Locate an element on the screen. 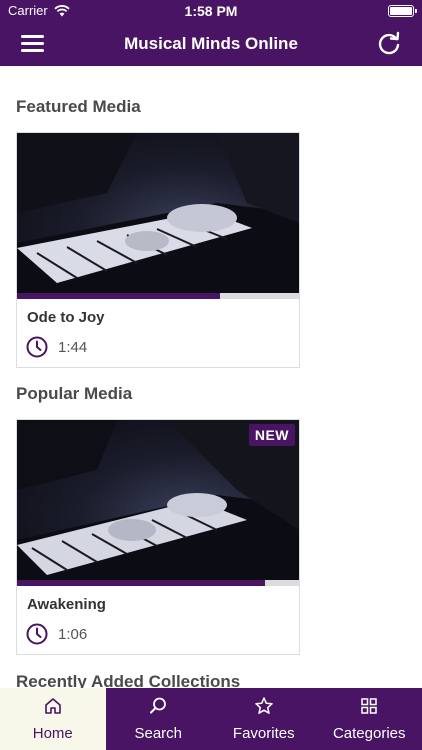 Image resolution: width=422 pixels, height=750 pixels. home-icon is located at coordinates (52, 706).